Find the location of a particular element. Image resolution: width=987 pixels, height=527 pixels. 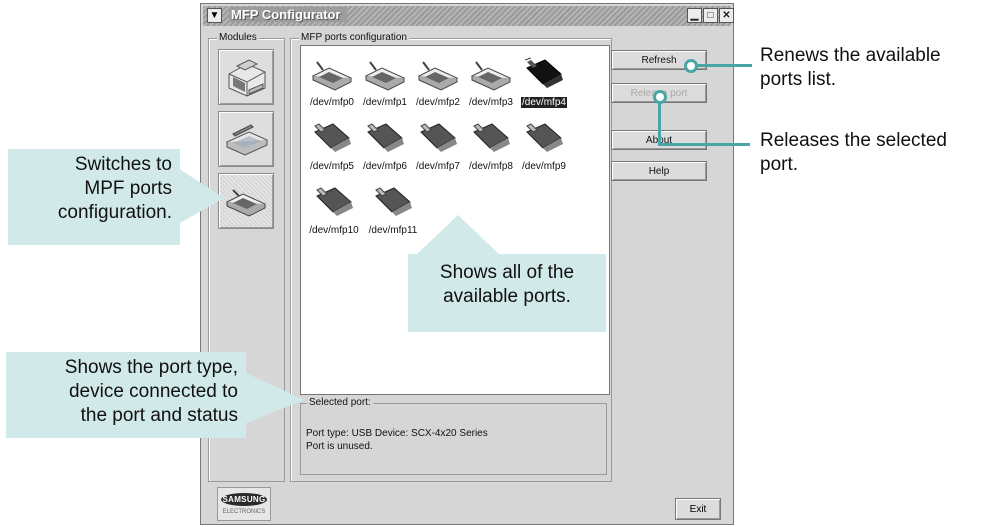

samsung-logo-mark: SAMSUNG is located at coordinates (244, 499).